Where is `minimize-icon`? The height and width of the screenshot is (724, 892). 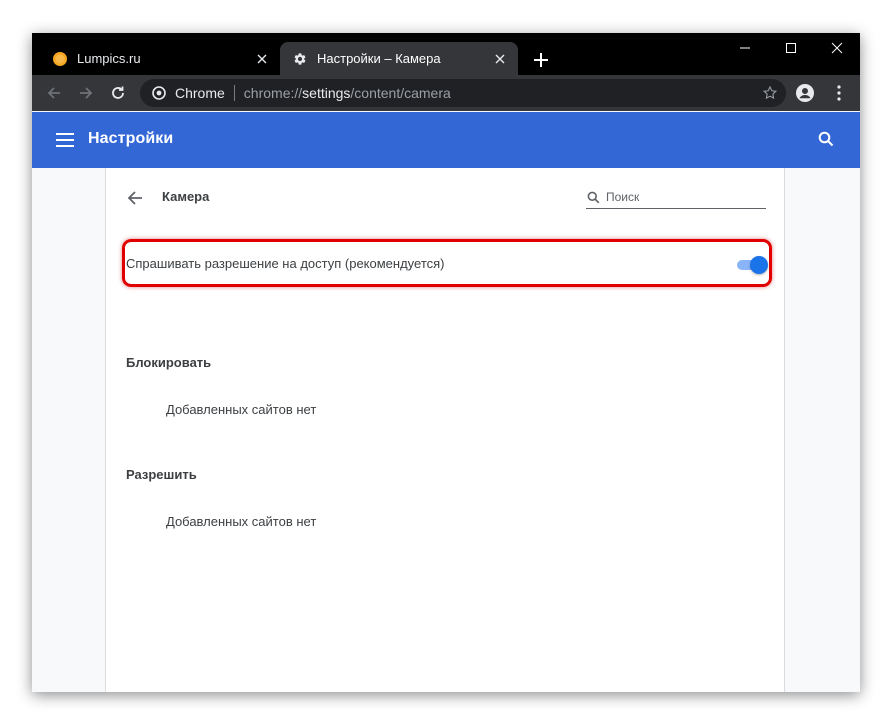
minimize-icon is located at coordinates (745, 48).